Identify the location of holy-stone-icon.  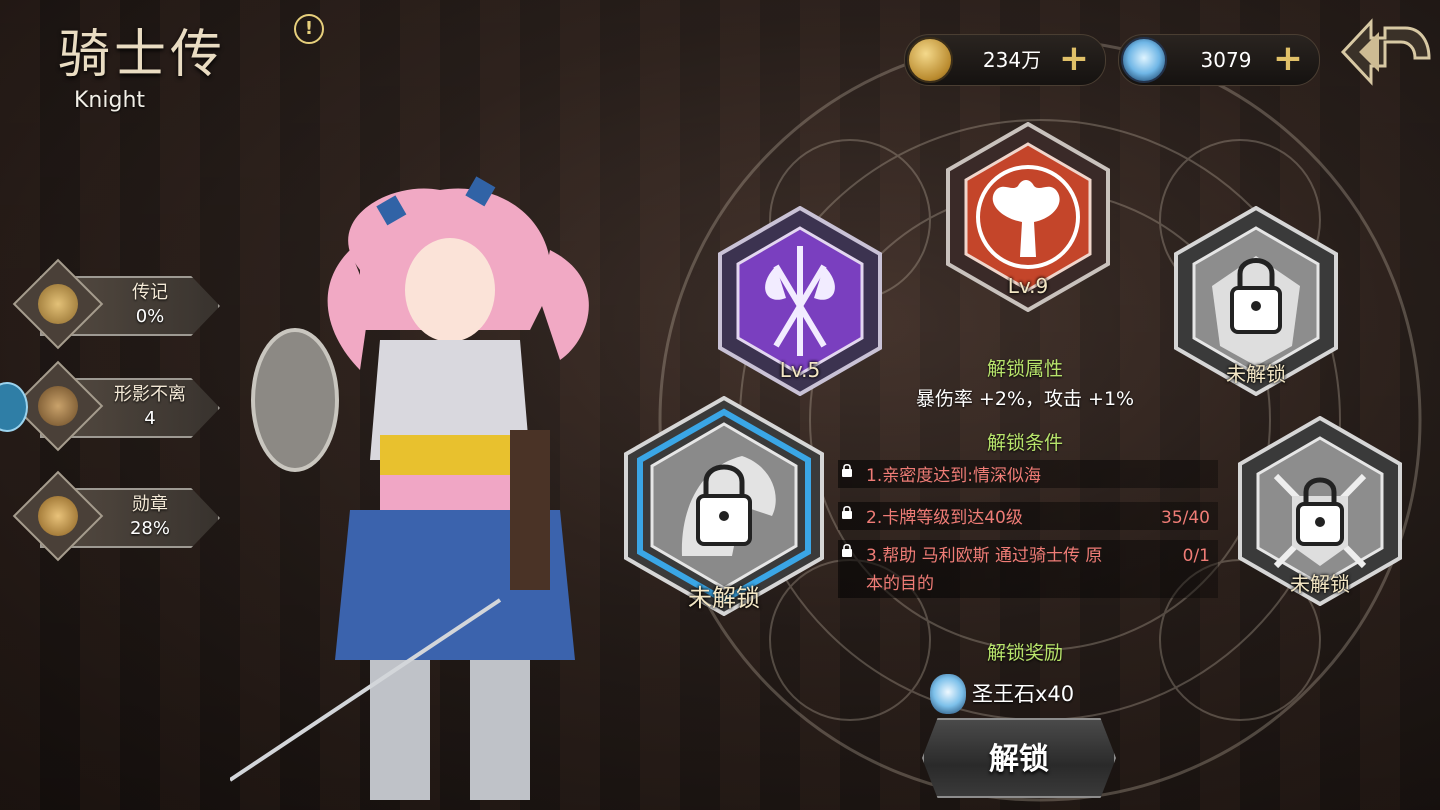
(948, 694).